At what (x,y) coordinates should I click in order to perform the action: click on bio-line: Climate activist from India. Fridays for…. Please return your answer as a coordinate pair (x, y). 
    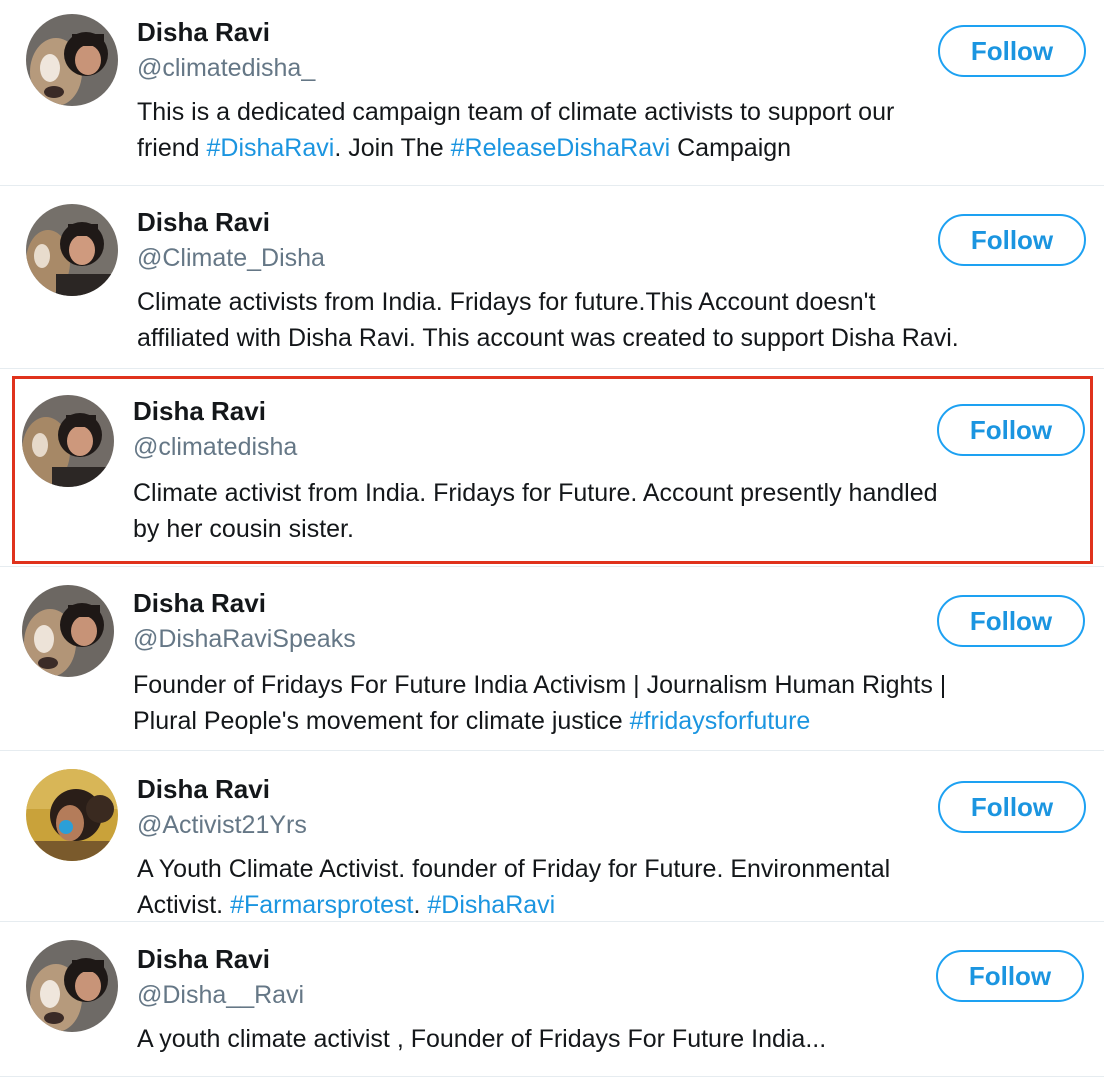
    Looking at the image, I should click on (535, 493).